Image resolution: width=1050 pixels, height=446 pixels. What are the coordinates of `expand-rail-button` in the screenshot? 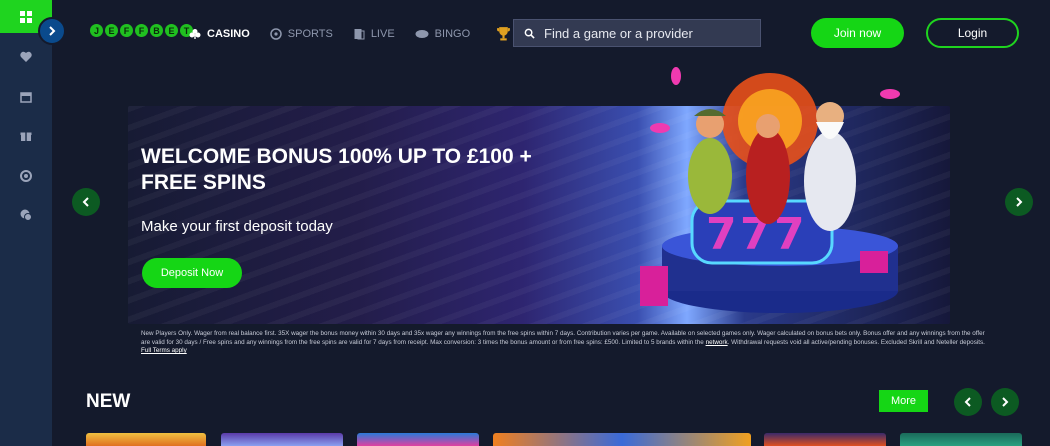 It's located at (52, 31).